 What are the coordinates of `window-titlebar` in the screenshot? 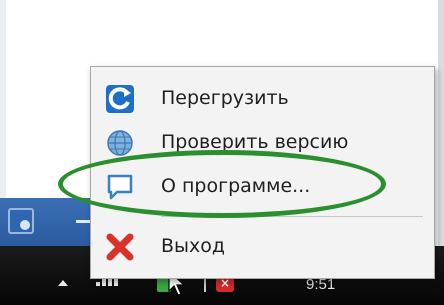 It's located at (45, 222).